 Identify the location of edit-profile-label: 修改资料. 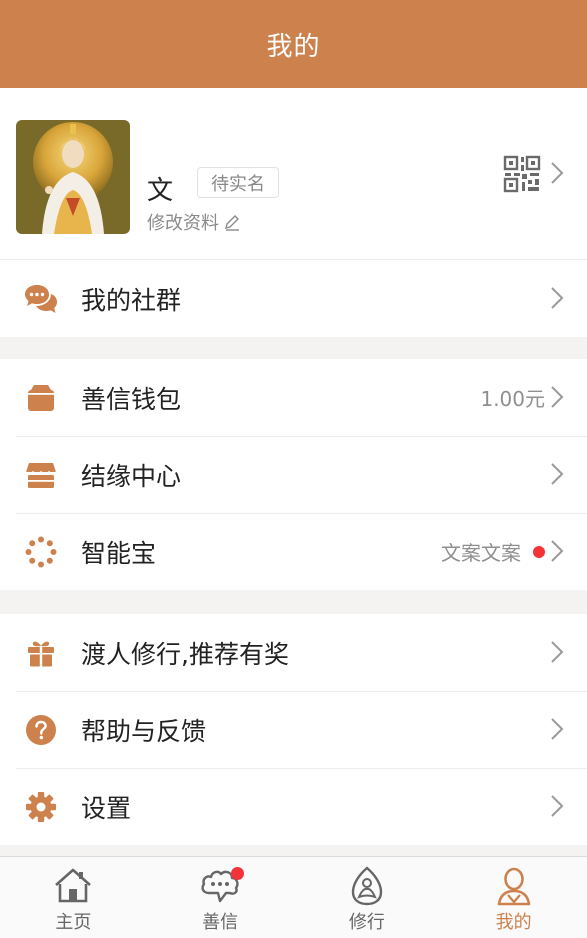
(183, 223).